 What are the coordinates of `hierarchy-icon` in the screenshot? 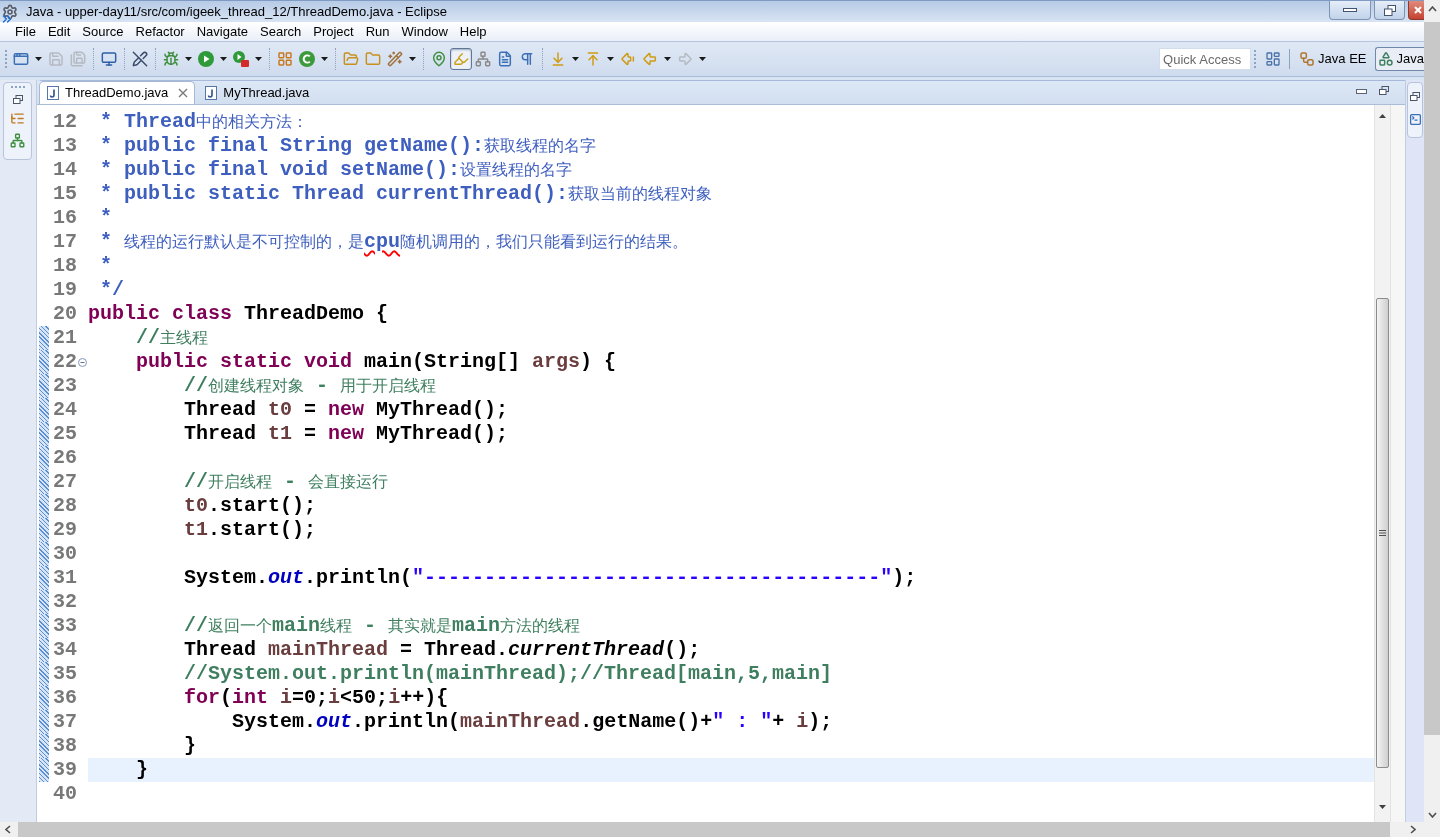 It's located at (17, 118).